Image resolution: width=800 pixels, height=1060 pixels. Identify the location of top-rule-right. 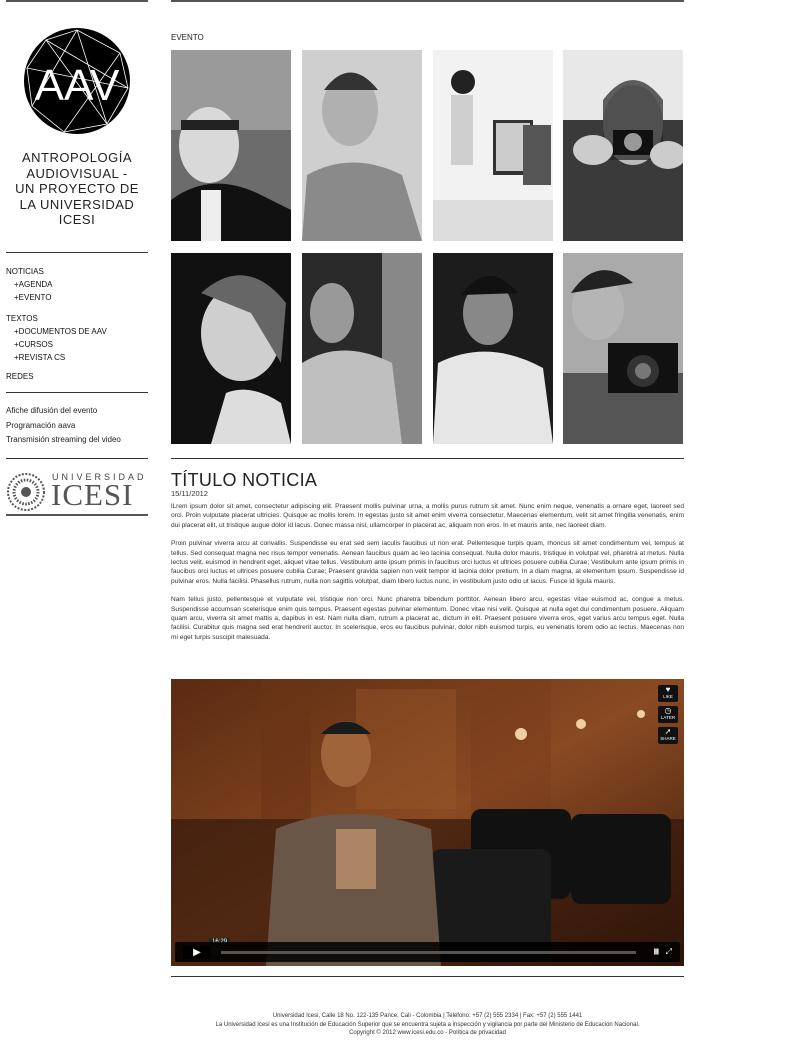
(427, 1).